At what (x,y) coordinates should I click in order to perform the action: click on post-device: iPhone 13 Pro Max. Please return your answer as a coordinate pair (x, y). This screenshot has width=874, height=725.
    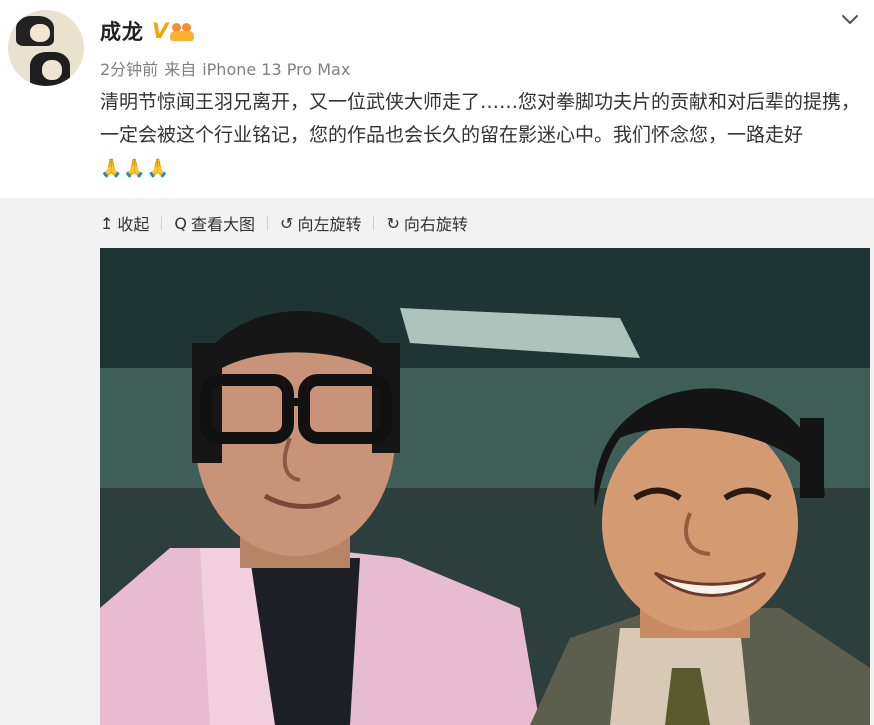
    Looking at the image, I should click on (276, 69).